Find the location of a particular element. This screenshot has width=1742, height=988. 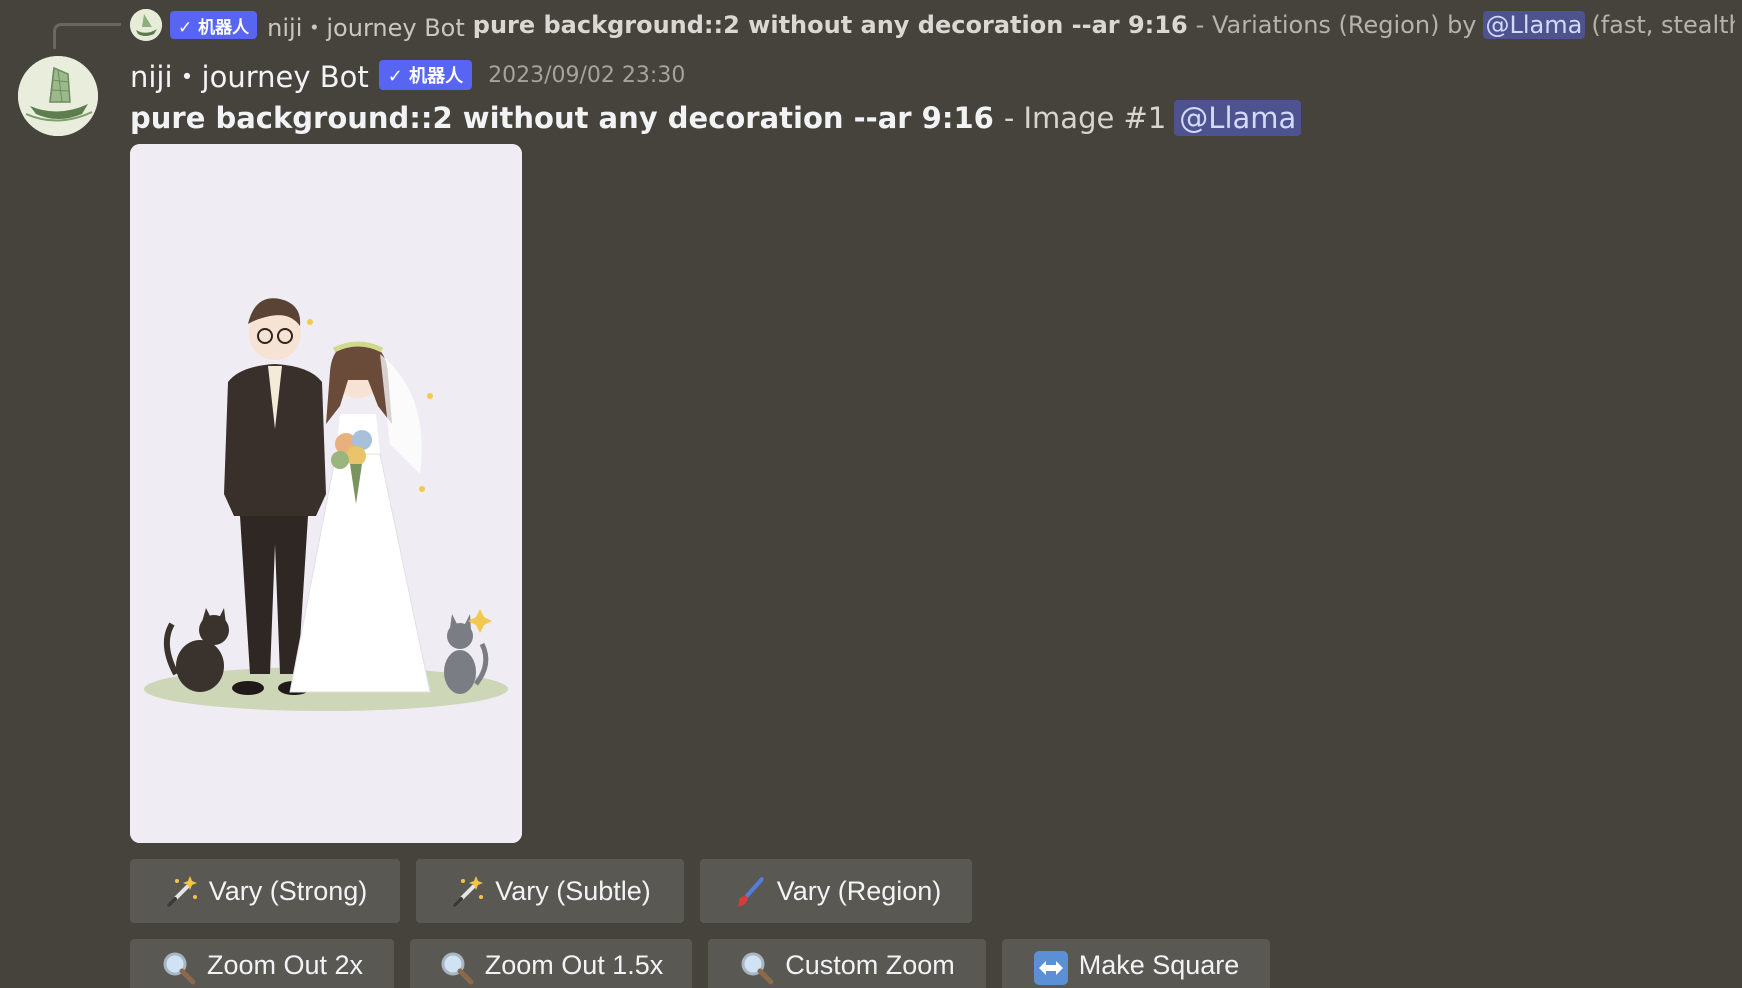

zoom-out-1-5x-label: Zoom Out 1.5x is located at coordinates (574, 965).